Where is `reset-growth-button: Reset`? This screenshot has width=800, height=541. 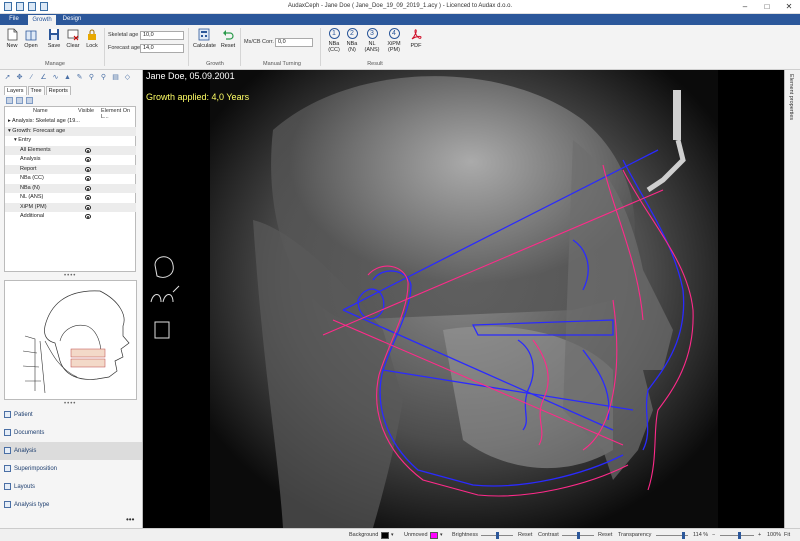 reset-growth-button: Reset is located at coordinates (228, 38).